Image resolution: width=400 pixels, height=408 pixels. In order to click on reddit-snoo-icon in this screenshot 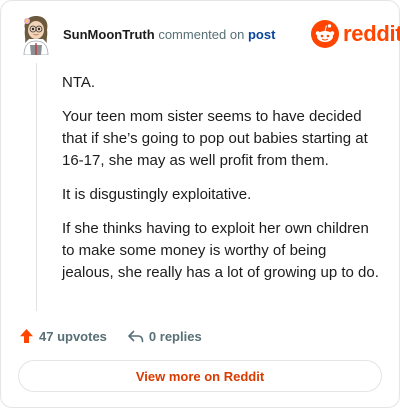, I will do `click(325, 34)`.